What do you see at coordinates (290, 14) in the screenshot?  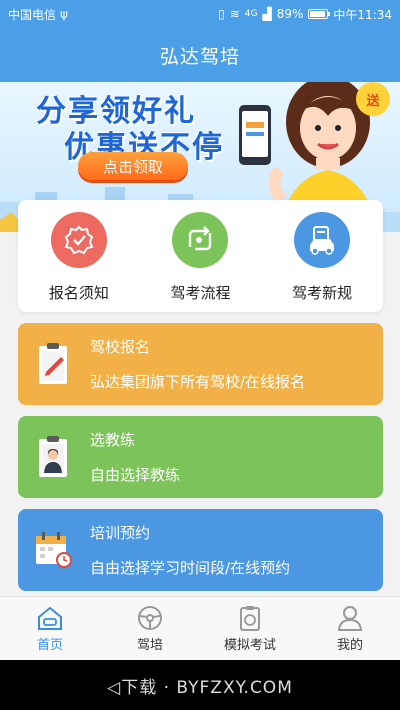 I see `battery-percent: 89%` at bounding box center [290, 14].